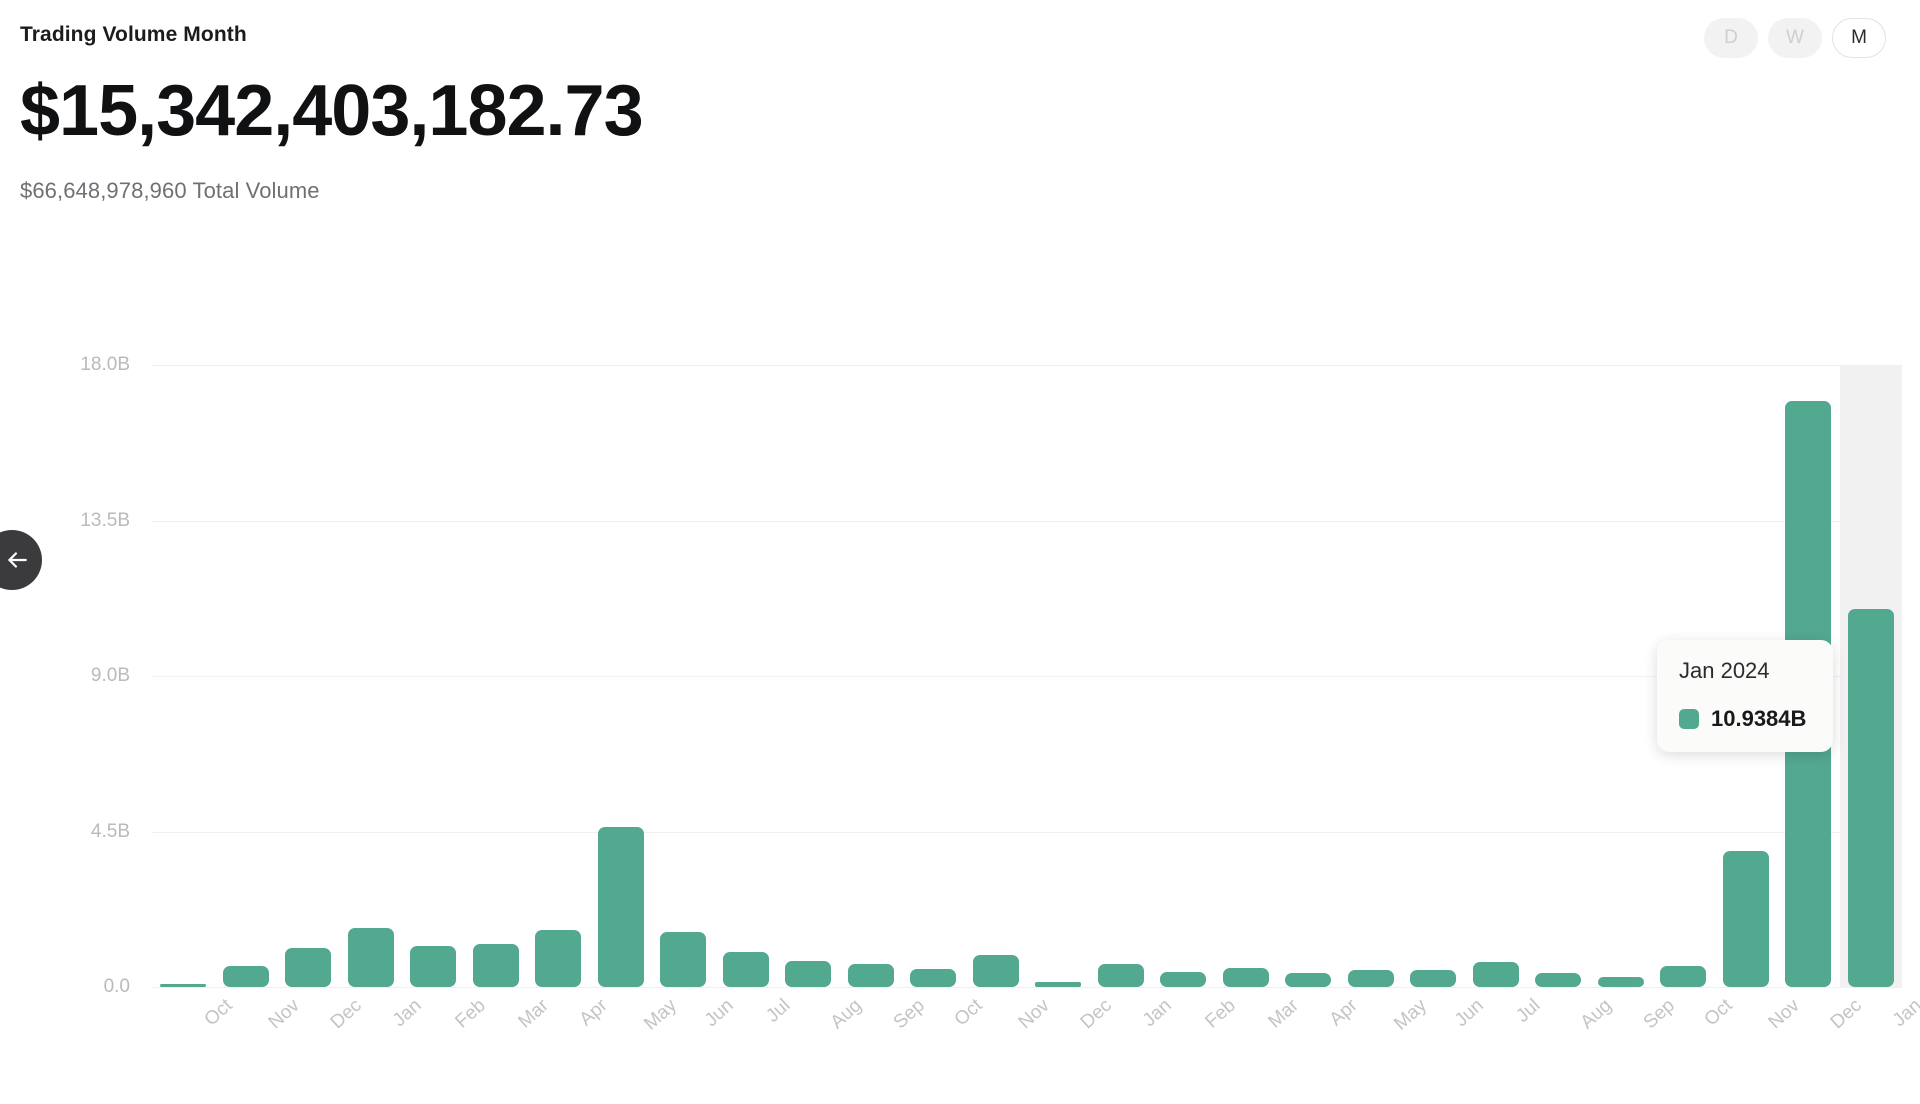 The image size is (1920, 1104). What do you see at coordinates (1745, 719) in the screenshot?
I see `tooltip-series-row: 10.9384B` at bounding box center [1745, 719].